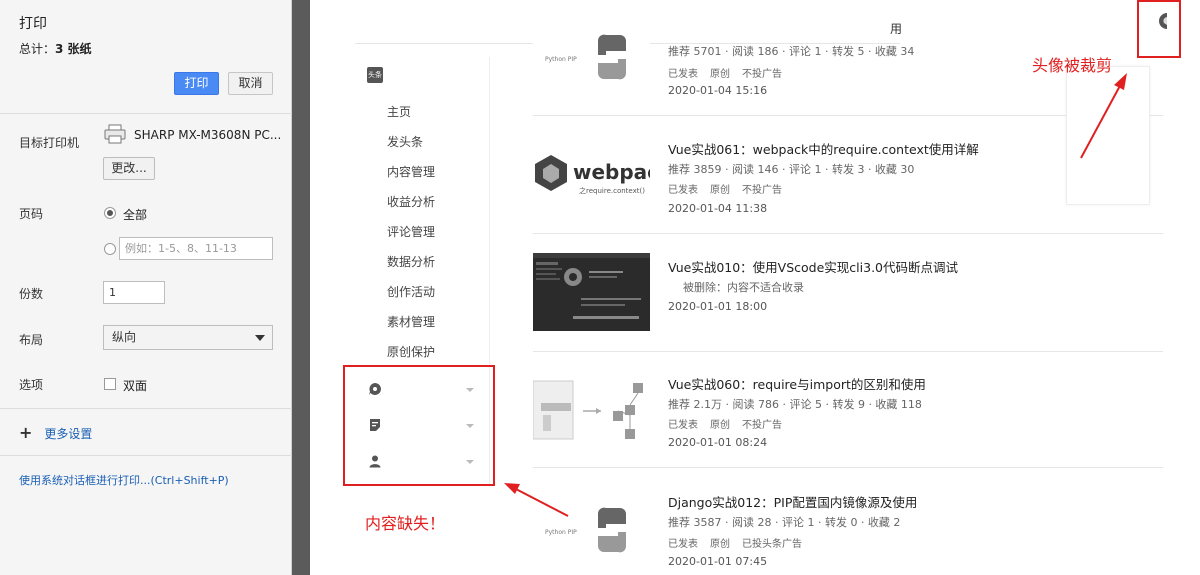 The width and height of the screenshot is (1200, 575). Describe the element at coordinates (795, 404) in the screenshot. I see `article-stats: 推荐 2.1万 · 阅读 786 · 评论 5 · 转发 9 · 收藏 118` at that location.